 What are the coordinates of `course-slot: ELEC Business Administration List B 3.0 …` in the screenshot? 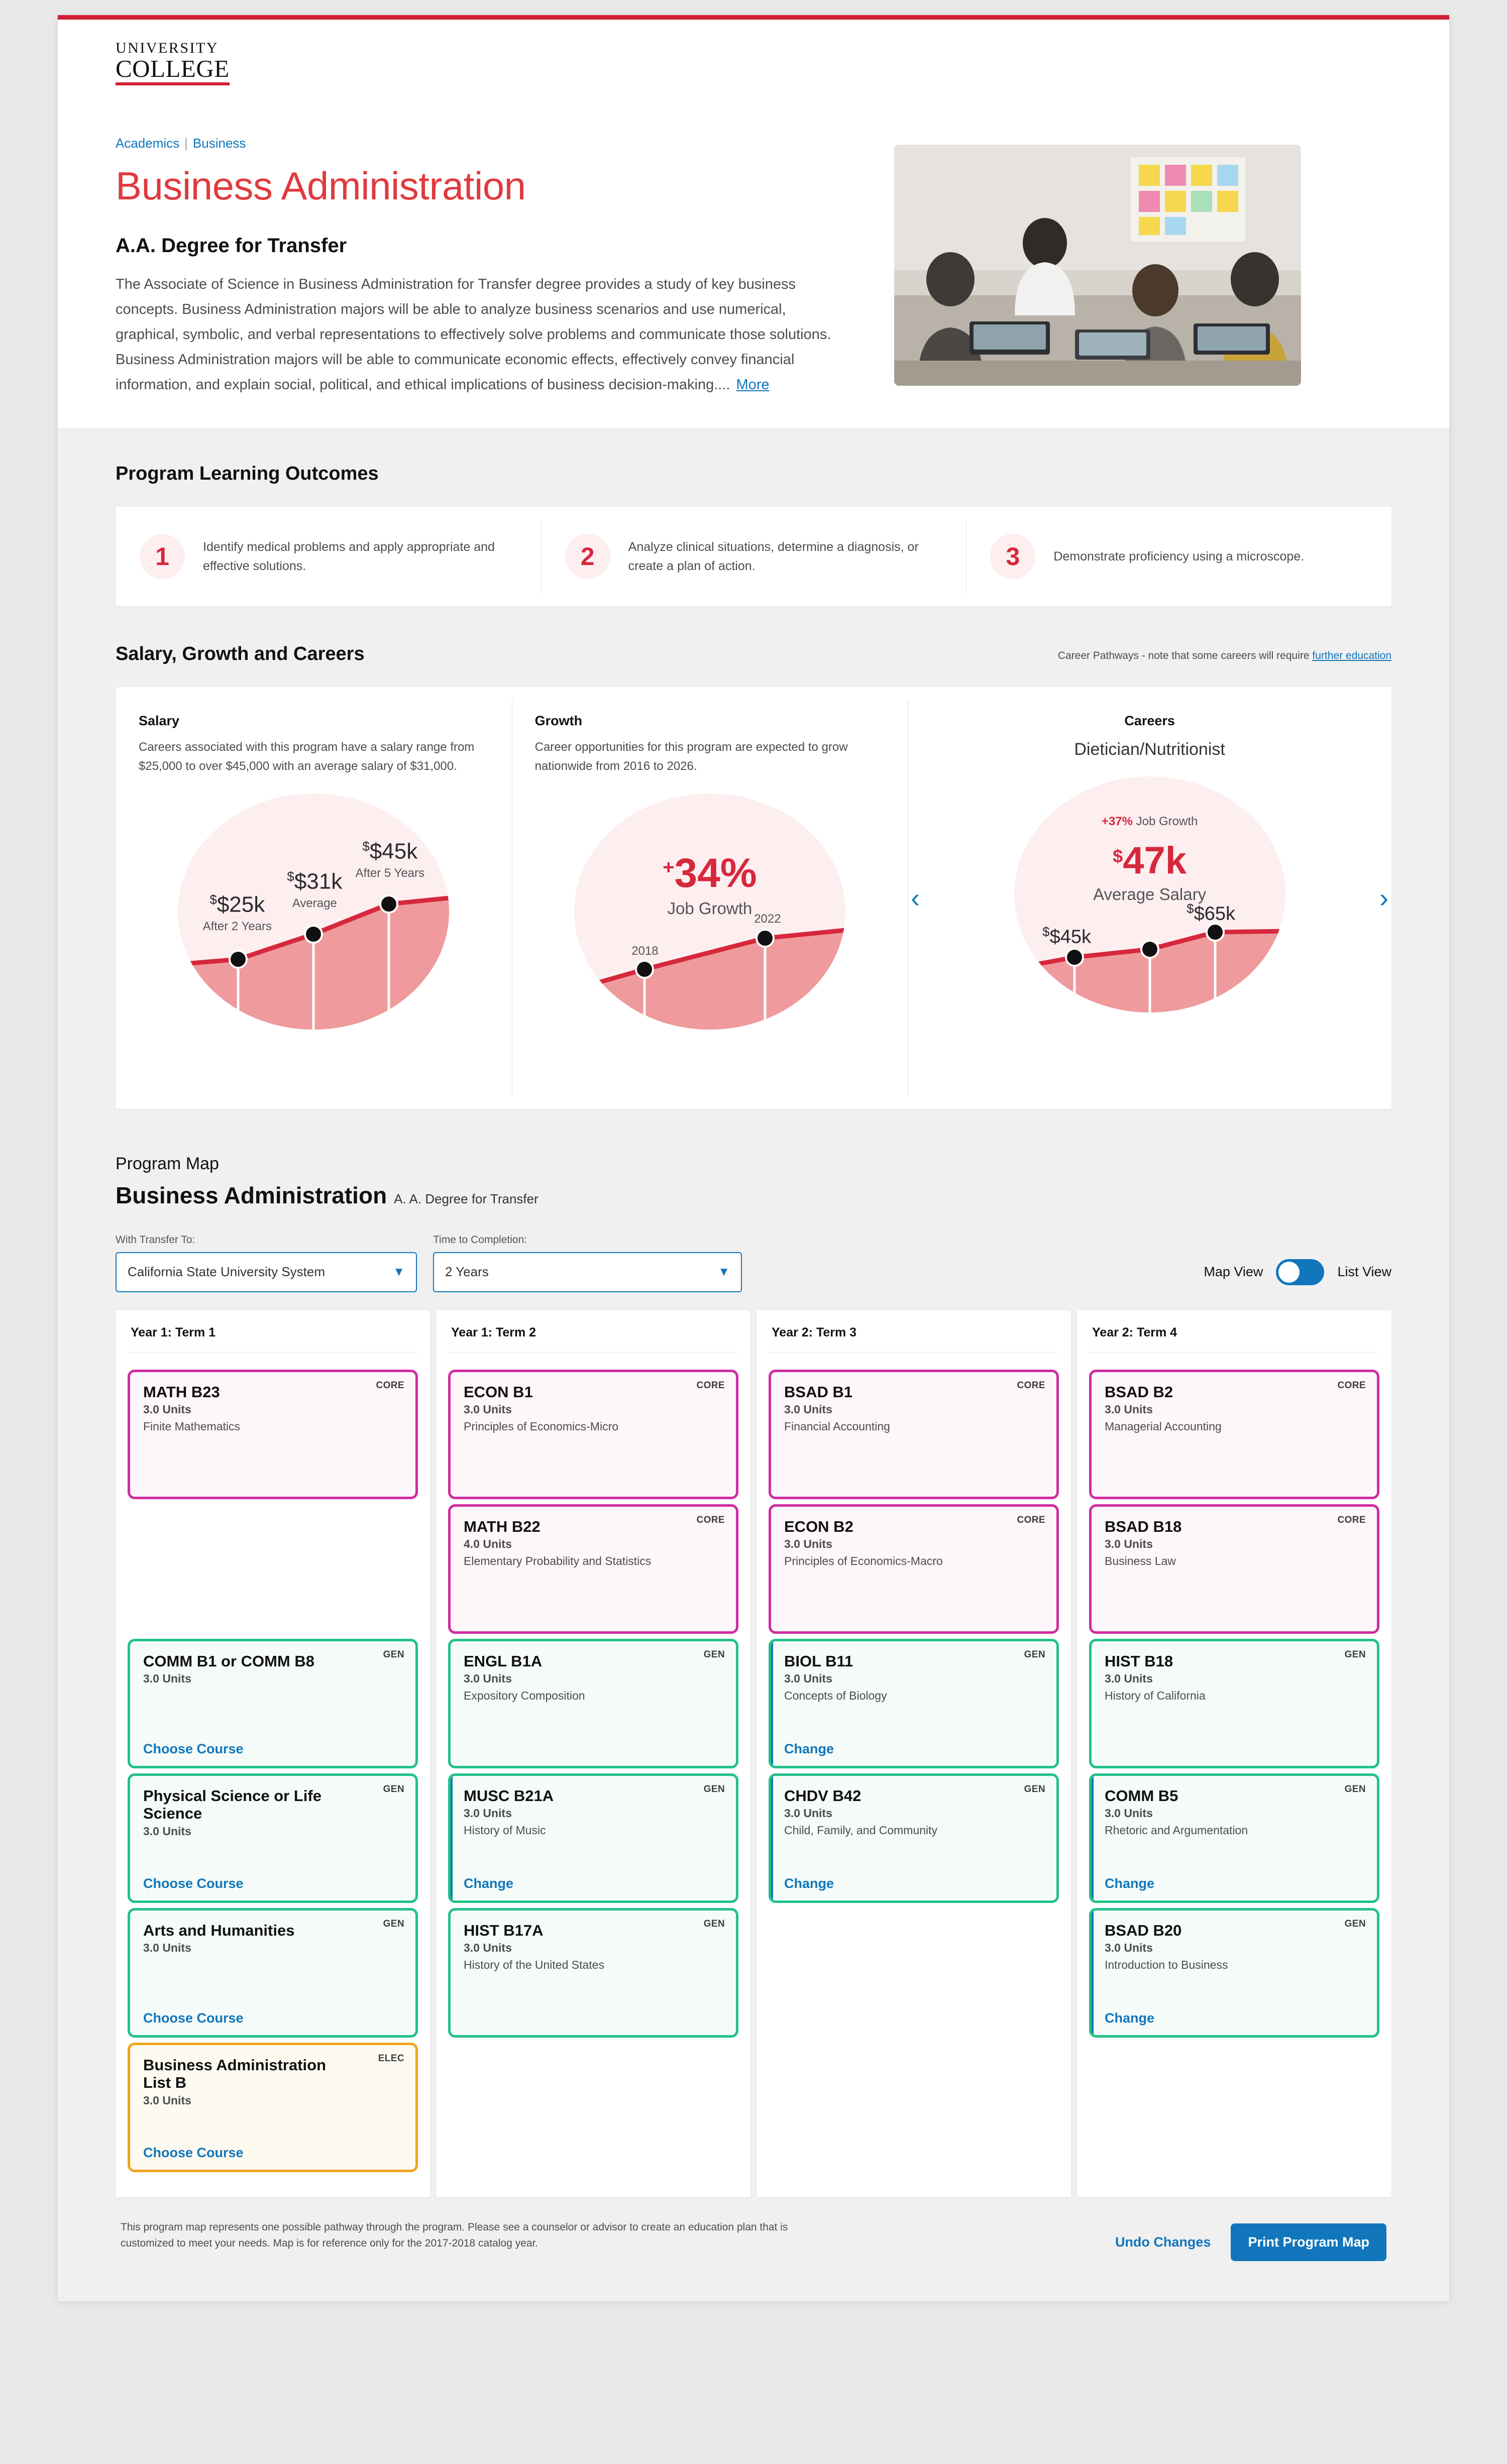 It's located at (273, 2107).